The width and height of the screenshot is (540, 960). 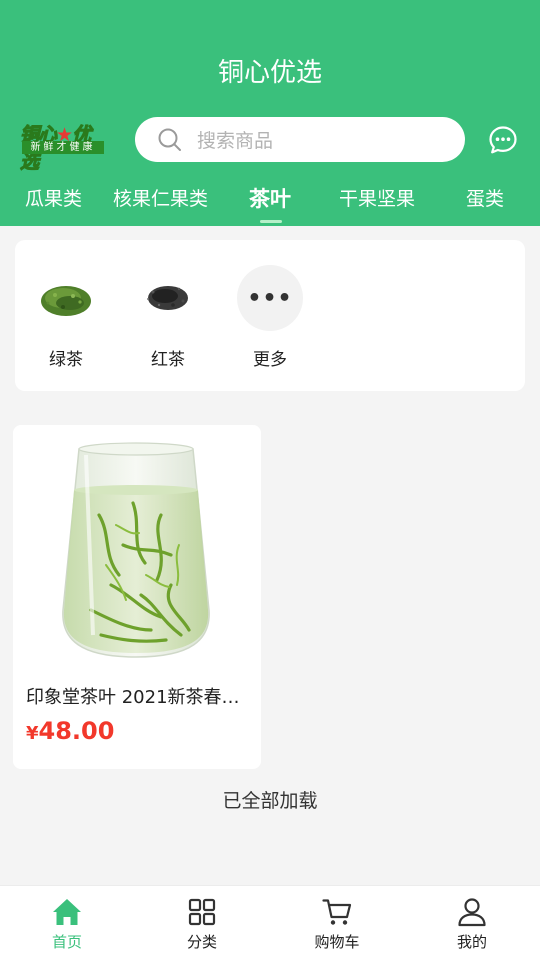 I want to click on category-tabs: 瓜果类 核果仁果类 茶叶 干果坚果 蛋类, so click(x=270, y=199).